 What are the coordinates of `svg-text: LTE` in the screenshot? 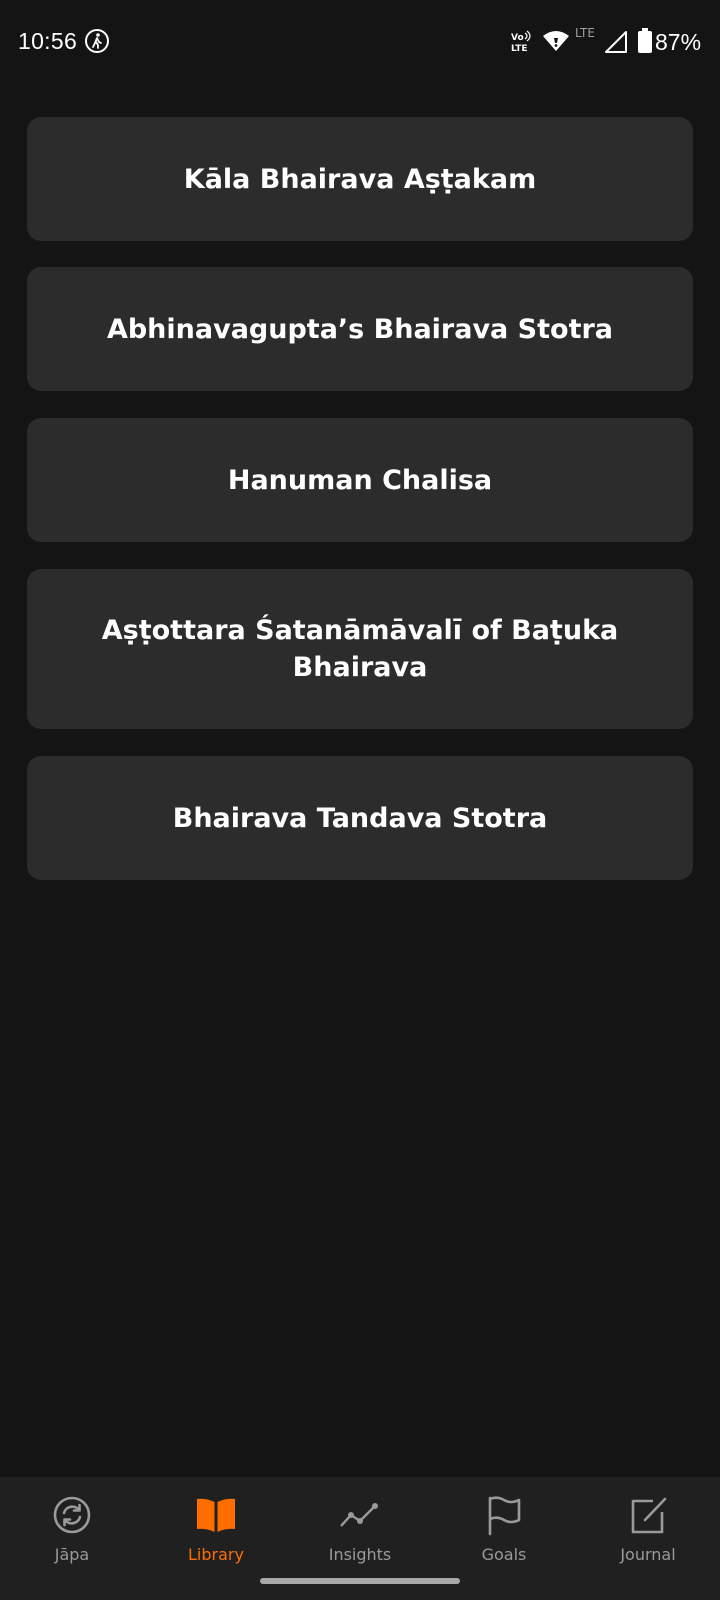 It's located at (519, 49).